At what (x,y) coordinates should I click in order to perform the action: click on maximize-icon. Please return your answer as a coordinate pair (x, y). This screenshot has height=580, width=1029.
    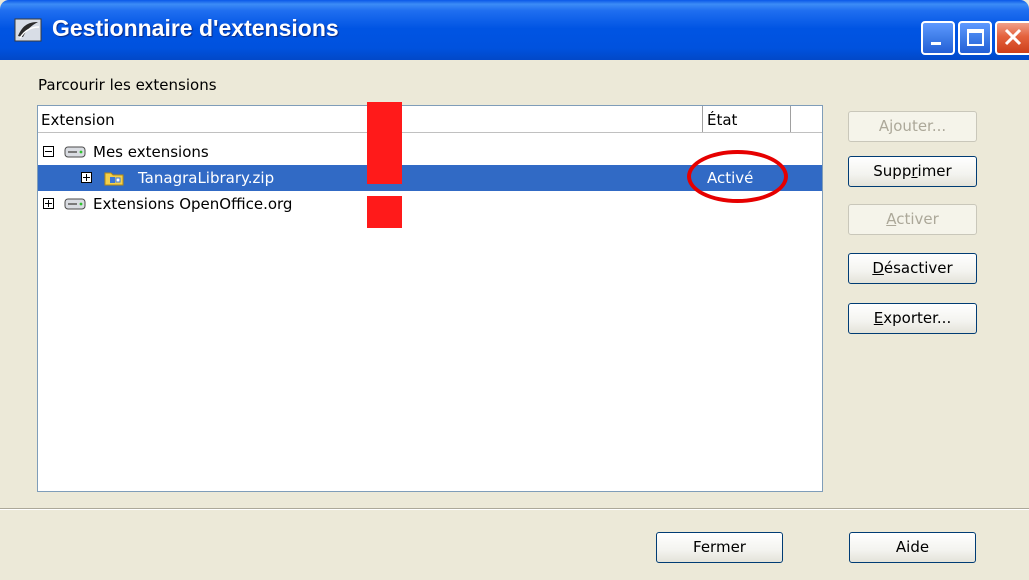
    Looking at the image, I should click on (975, 37).